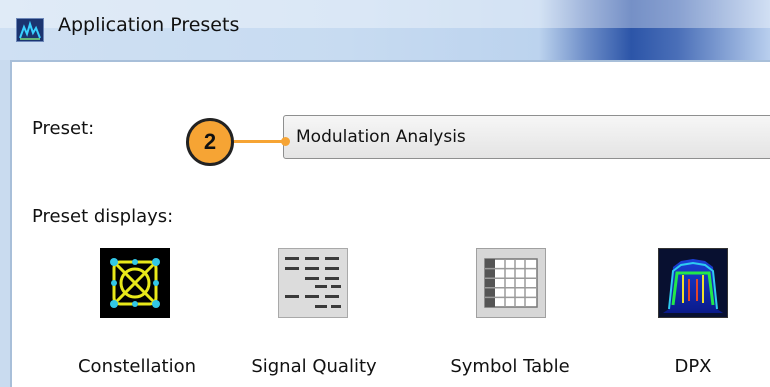  I want to click on constellation-icon, so click(135, 283).